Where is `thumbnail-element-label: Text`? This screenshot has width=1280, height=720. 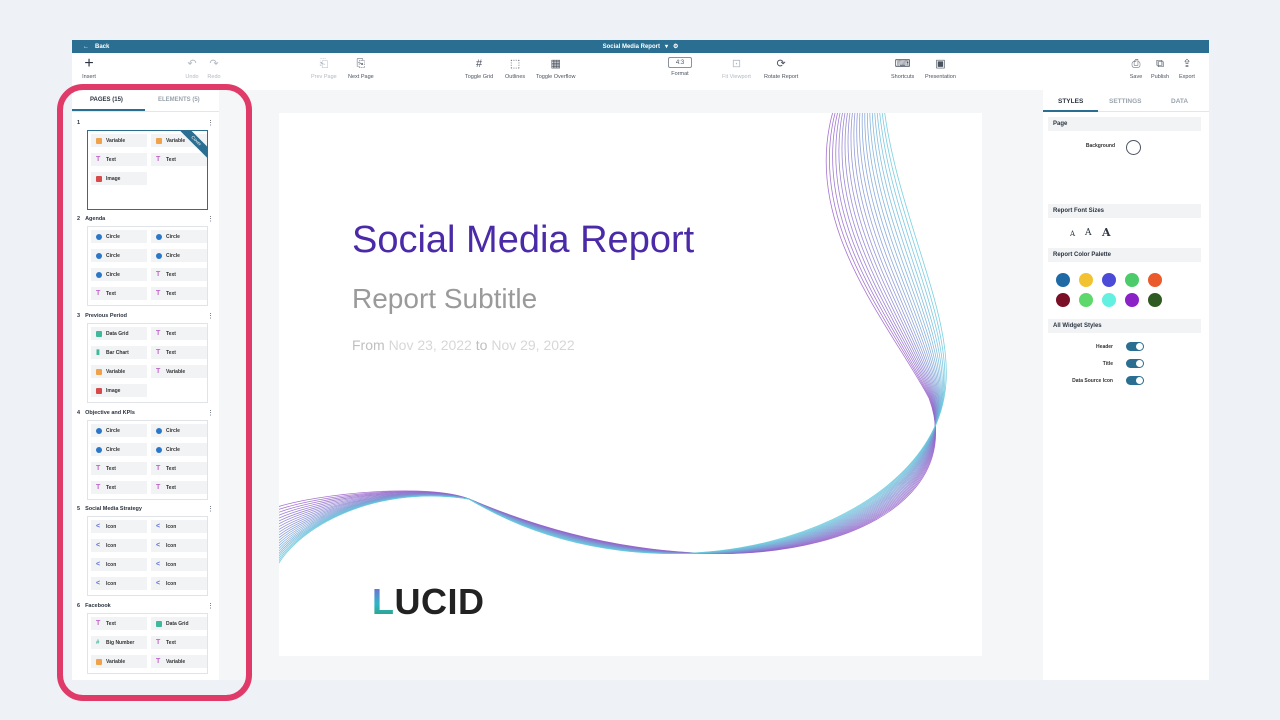
thumbnail-element-label: Text is located at coordinates (171, 352).